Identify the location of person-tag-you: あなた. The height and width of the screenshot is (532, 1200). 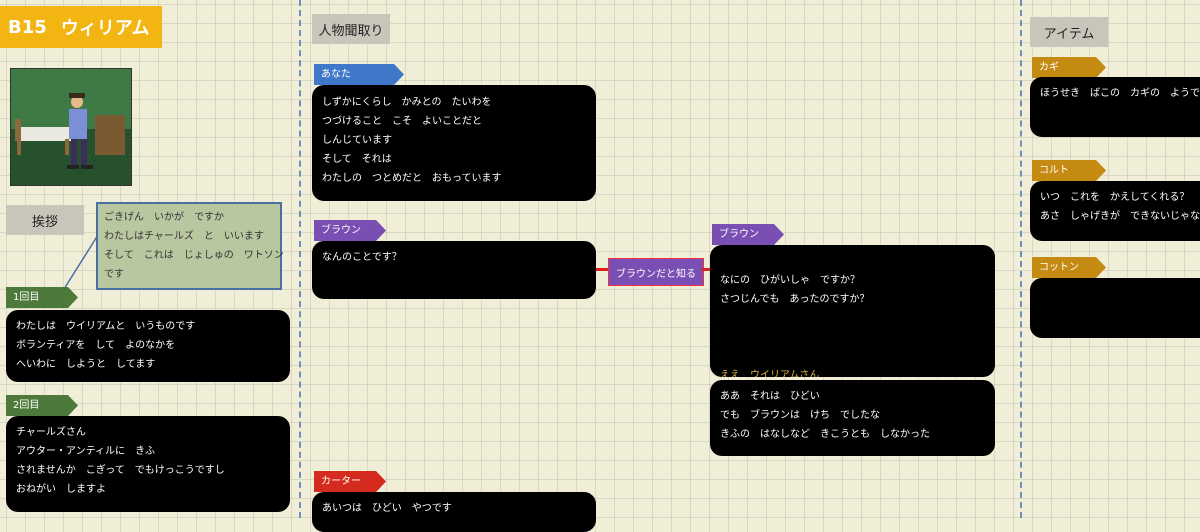
(359, 74).